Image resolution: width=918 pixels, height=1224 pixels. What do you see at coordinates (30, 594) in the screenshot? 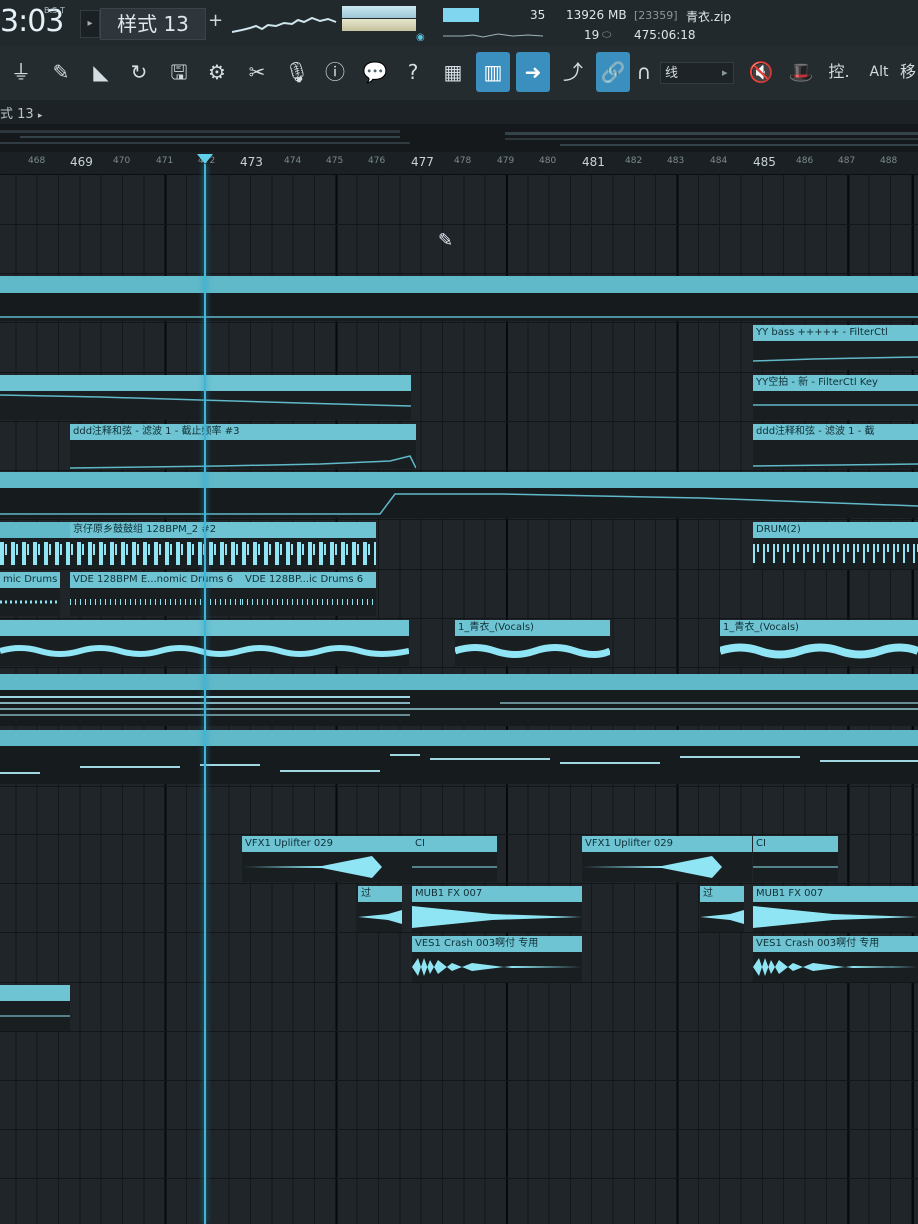
I see `audio-clip: mic Drums 6` at bounding box center [30, 594].